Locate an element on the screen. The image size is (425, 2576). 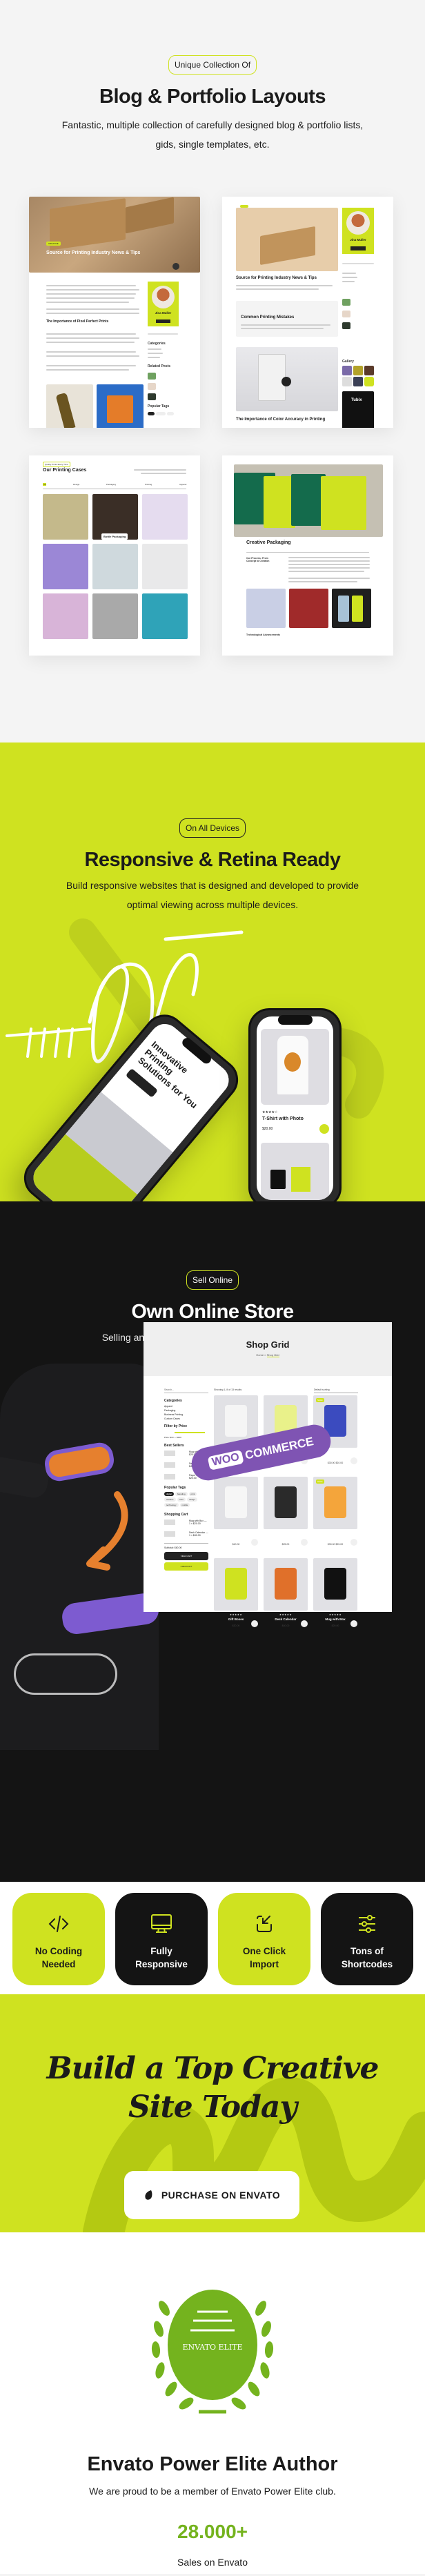
category-link: Custom Cases is located at coordinates (186, 1418).